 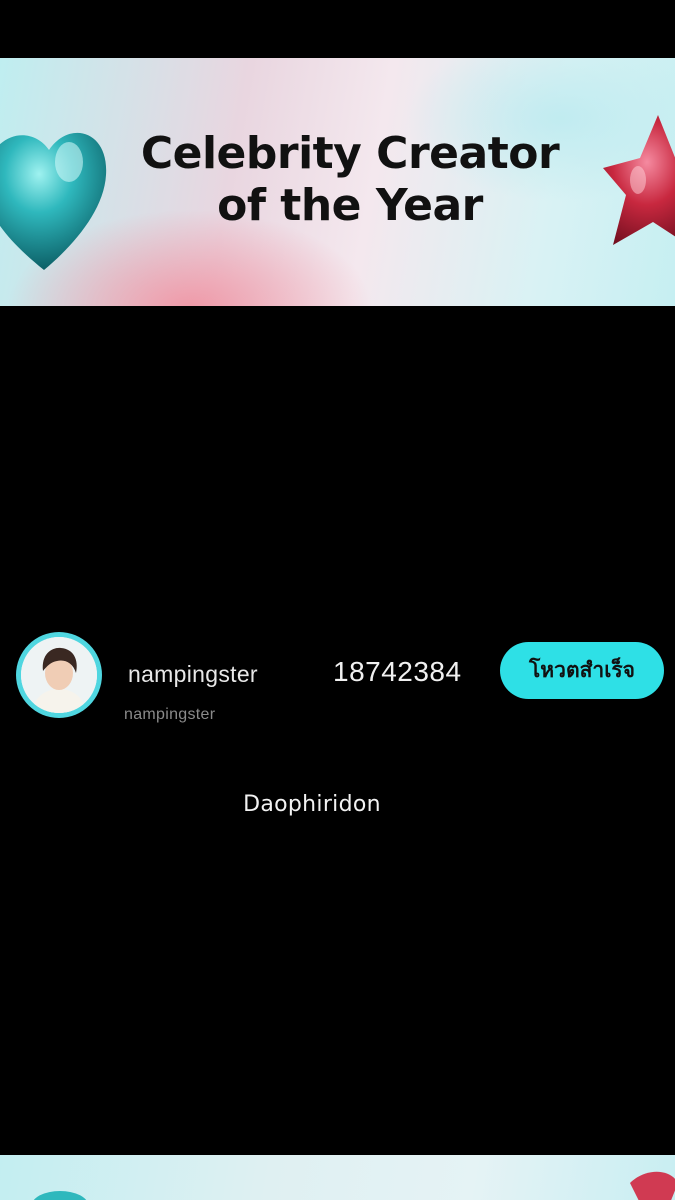 What do you see at coordinates (170, 714) in the screenshot?
I see `username: nampingster` at bounding box center [170, 714].